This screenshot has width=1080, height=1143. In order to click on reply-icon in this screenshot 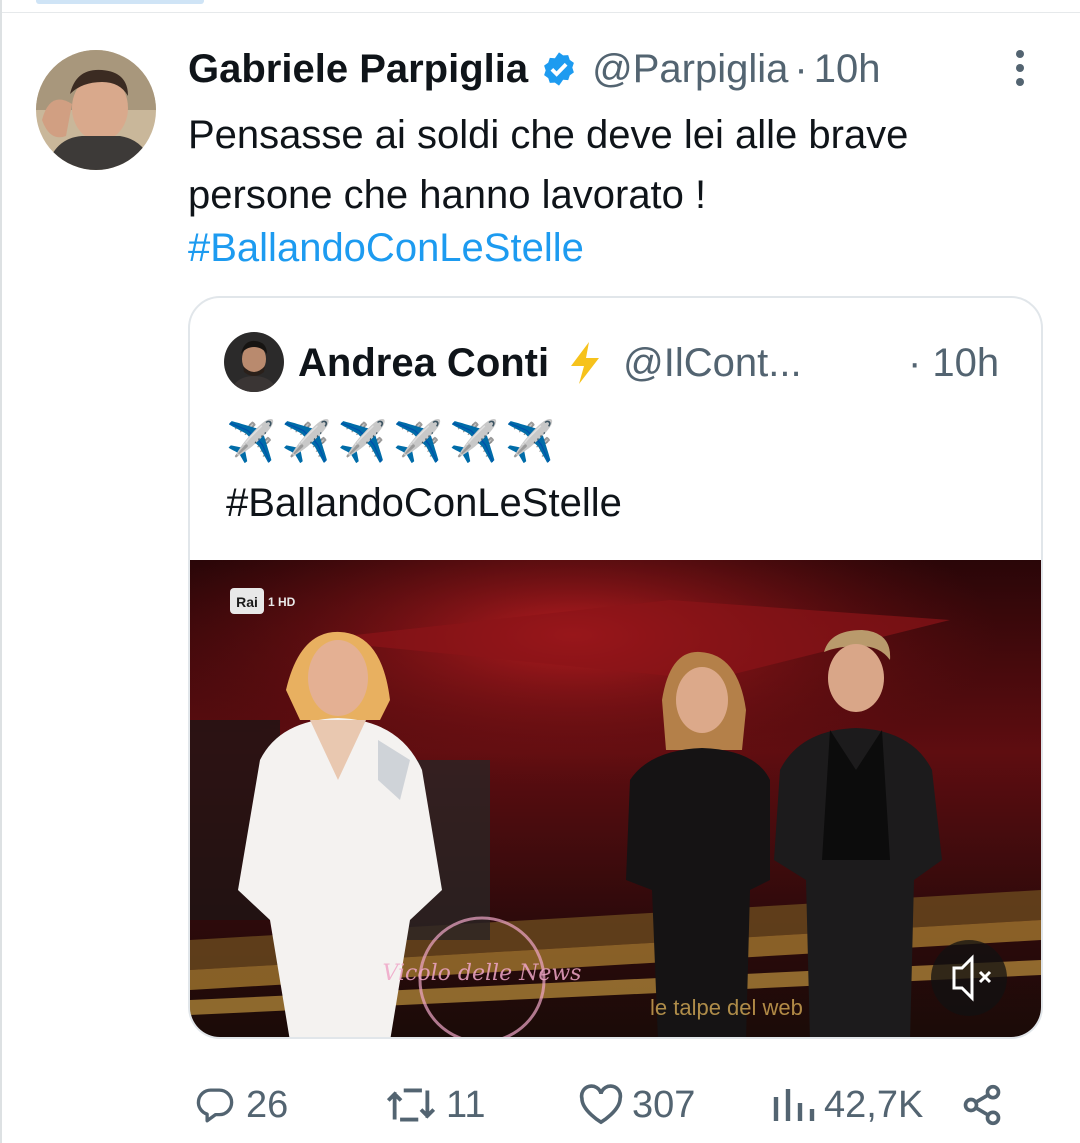, I will do `click(215, 1105)`.